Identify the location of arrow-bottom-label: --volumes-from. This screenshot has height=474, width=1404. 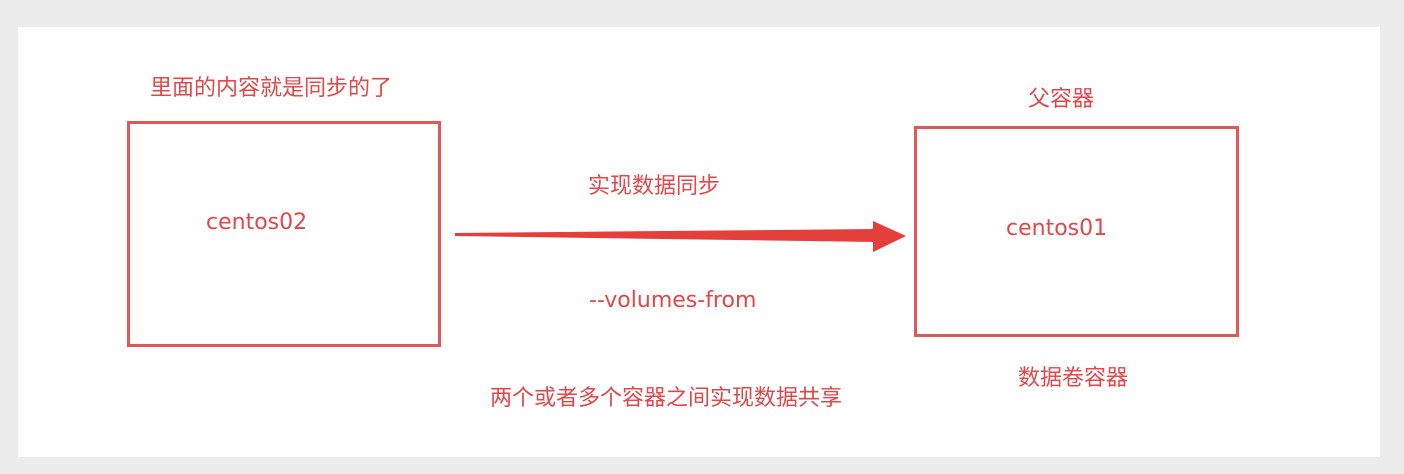
(673, 300).